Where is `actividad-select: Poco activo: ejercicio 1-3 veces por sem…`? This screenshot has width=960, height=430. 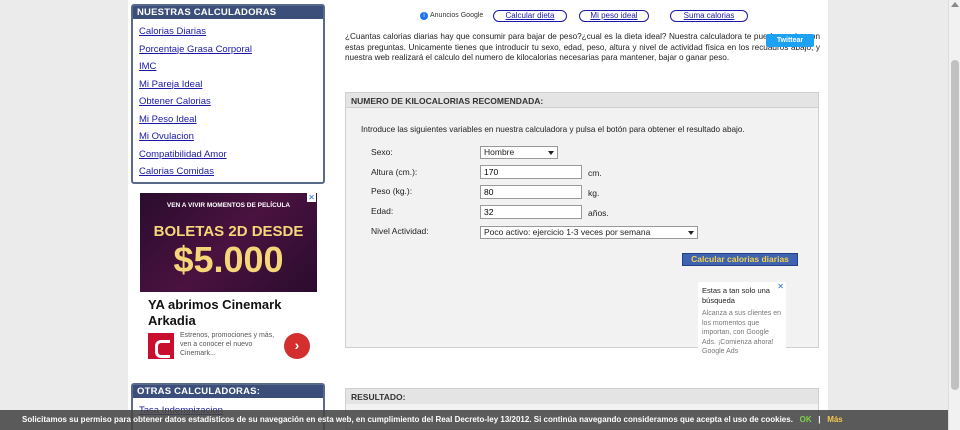 actividad-select: Poco activo: ejercicio 1-3 veces por sem… is located at coordinates (589, 232).